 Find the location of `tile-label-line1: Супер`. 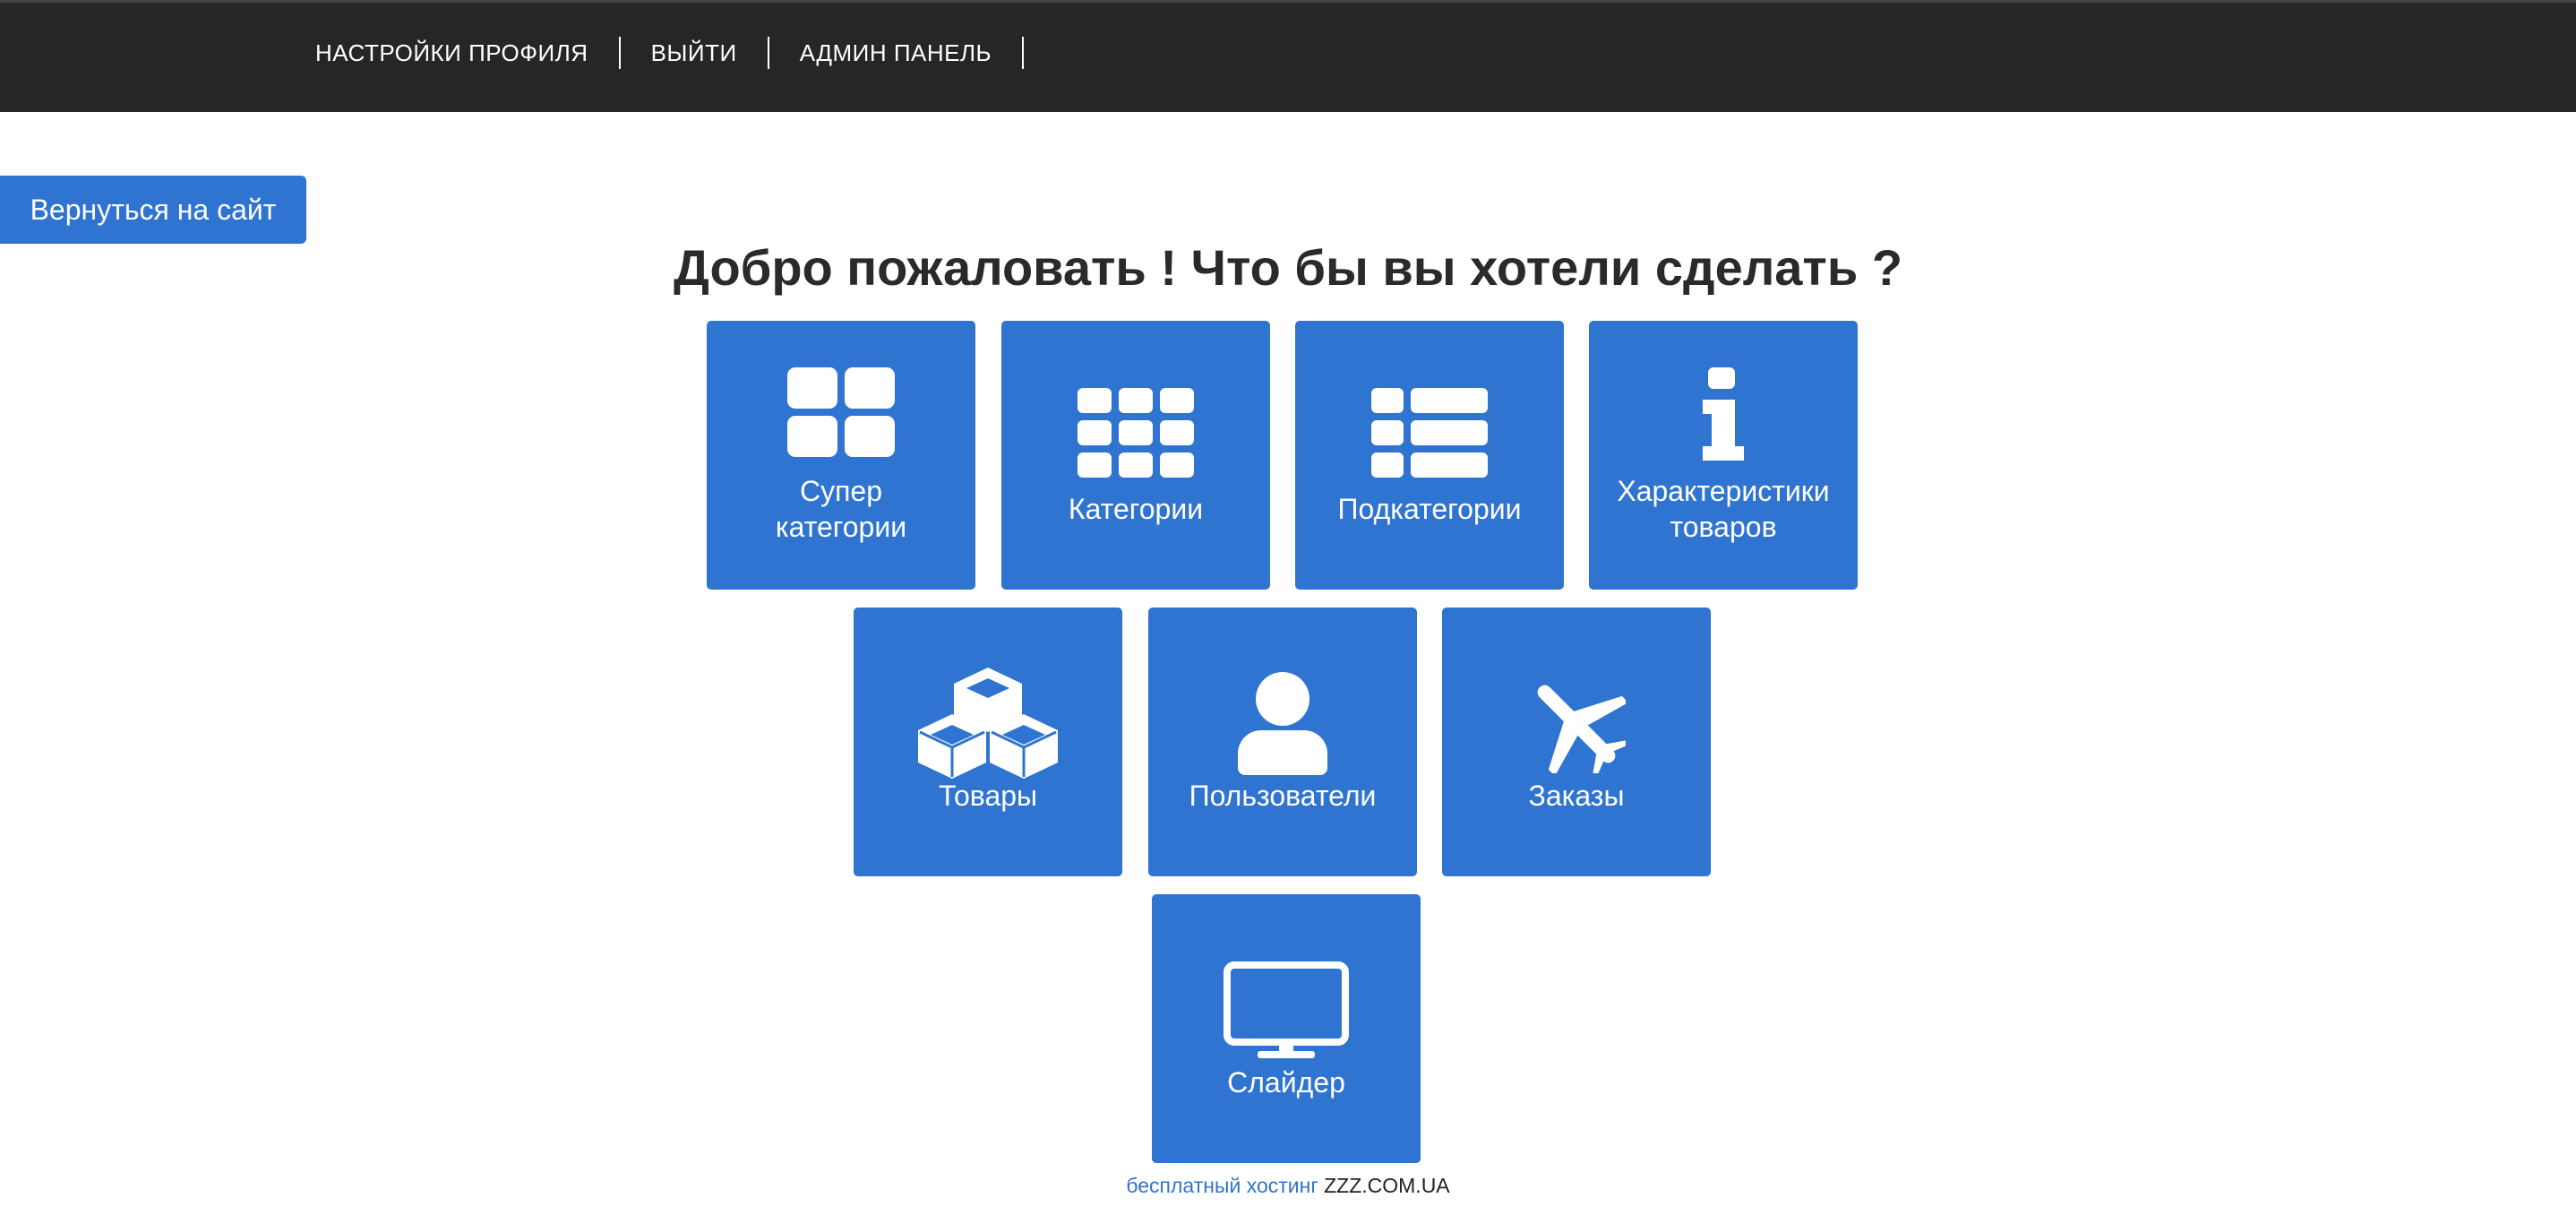

tile-label-line1: Супер is located at coordinates (841, 491).